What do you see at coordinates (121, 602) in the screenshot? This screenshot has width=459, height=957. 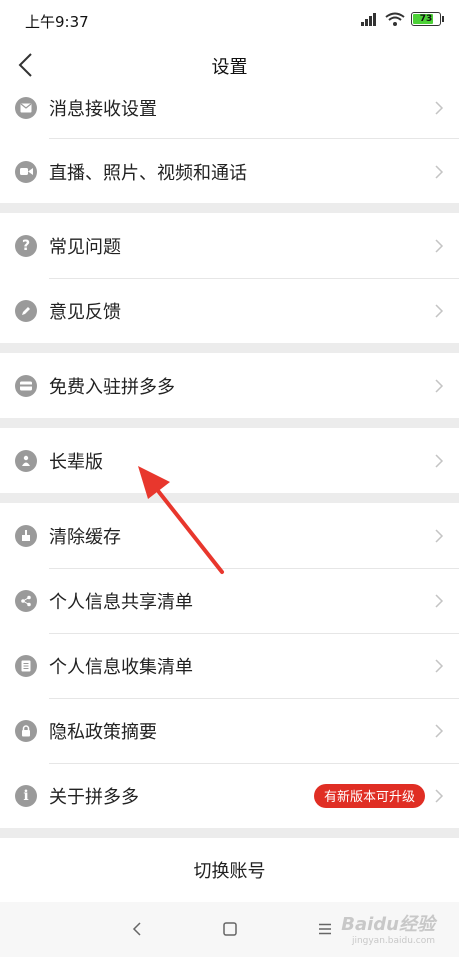 I see `settings-item-label: 个人信息共享清单` at bounding box center [121, 602].